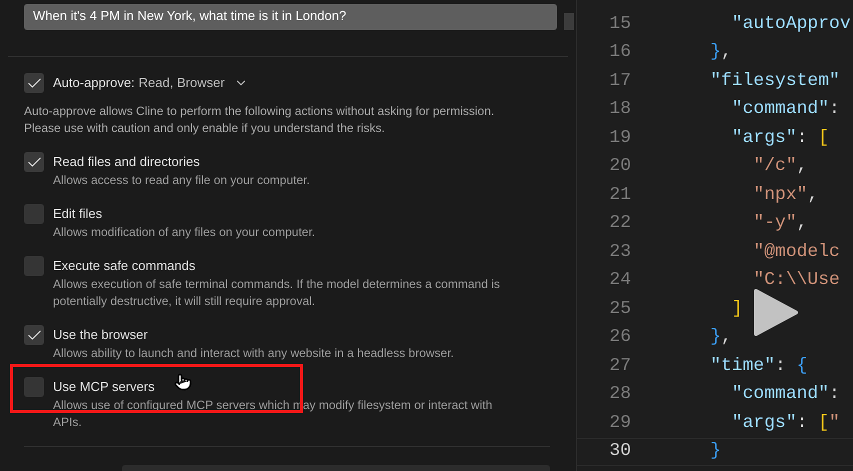  I want to click on auto-approve-summary: Read, Browser, so click(181, 83).